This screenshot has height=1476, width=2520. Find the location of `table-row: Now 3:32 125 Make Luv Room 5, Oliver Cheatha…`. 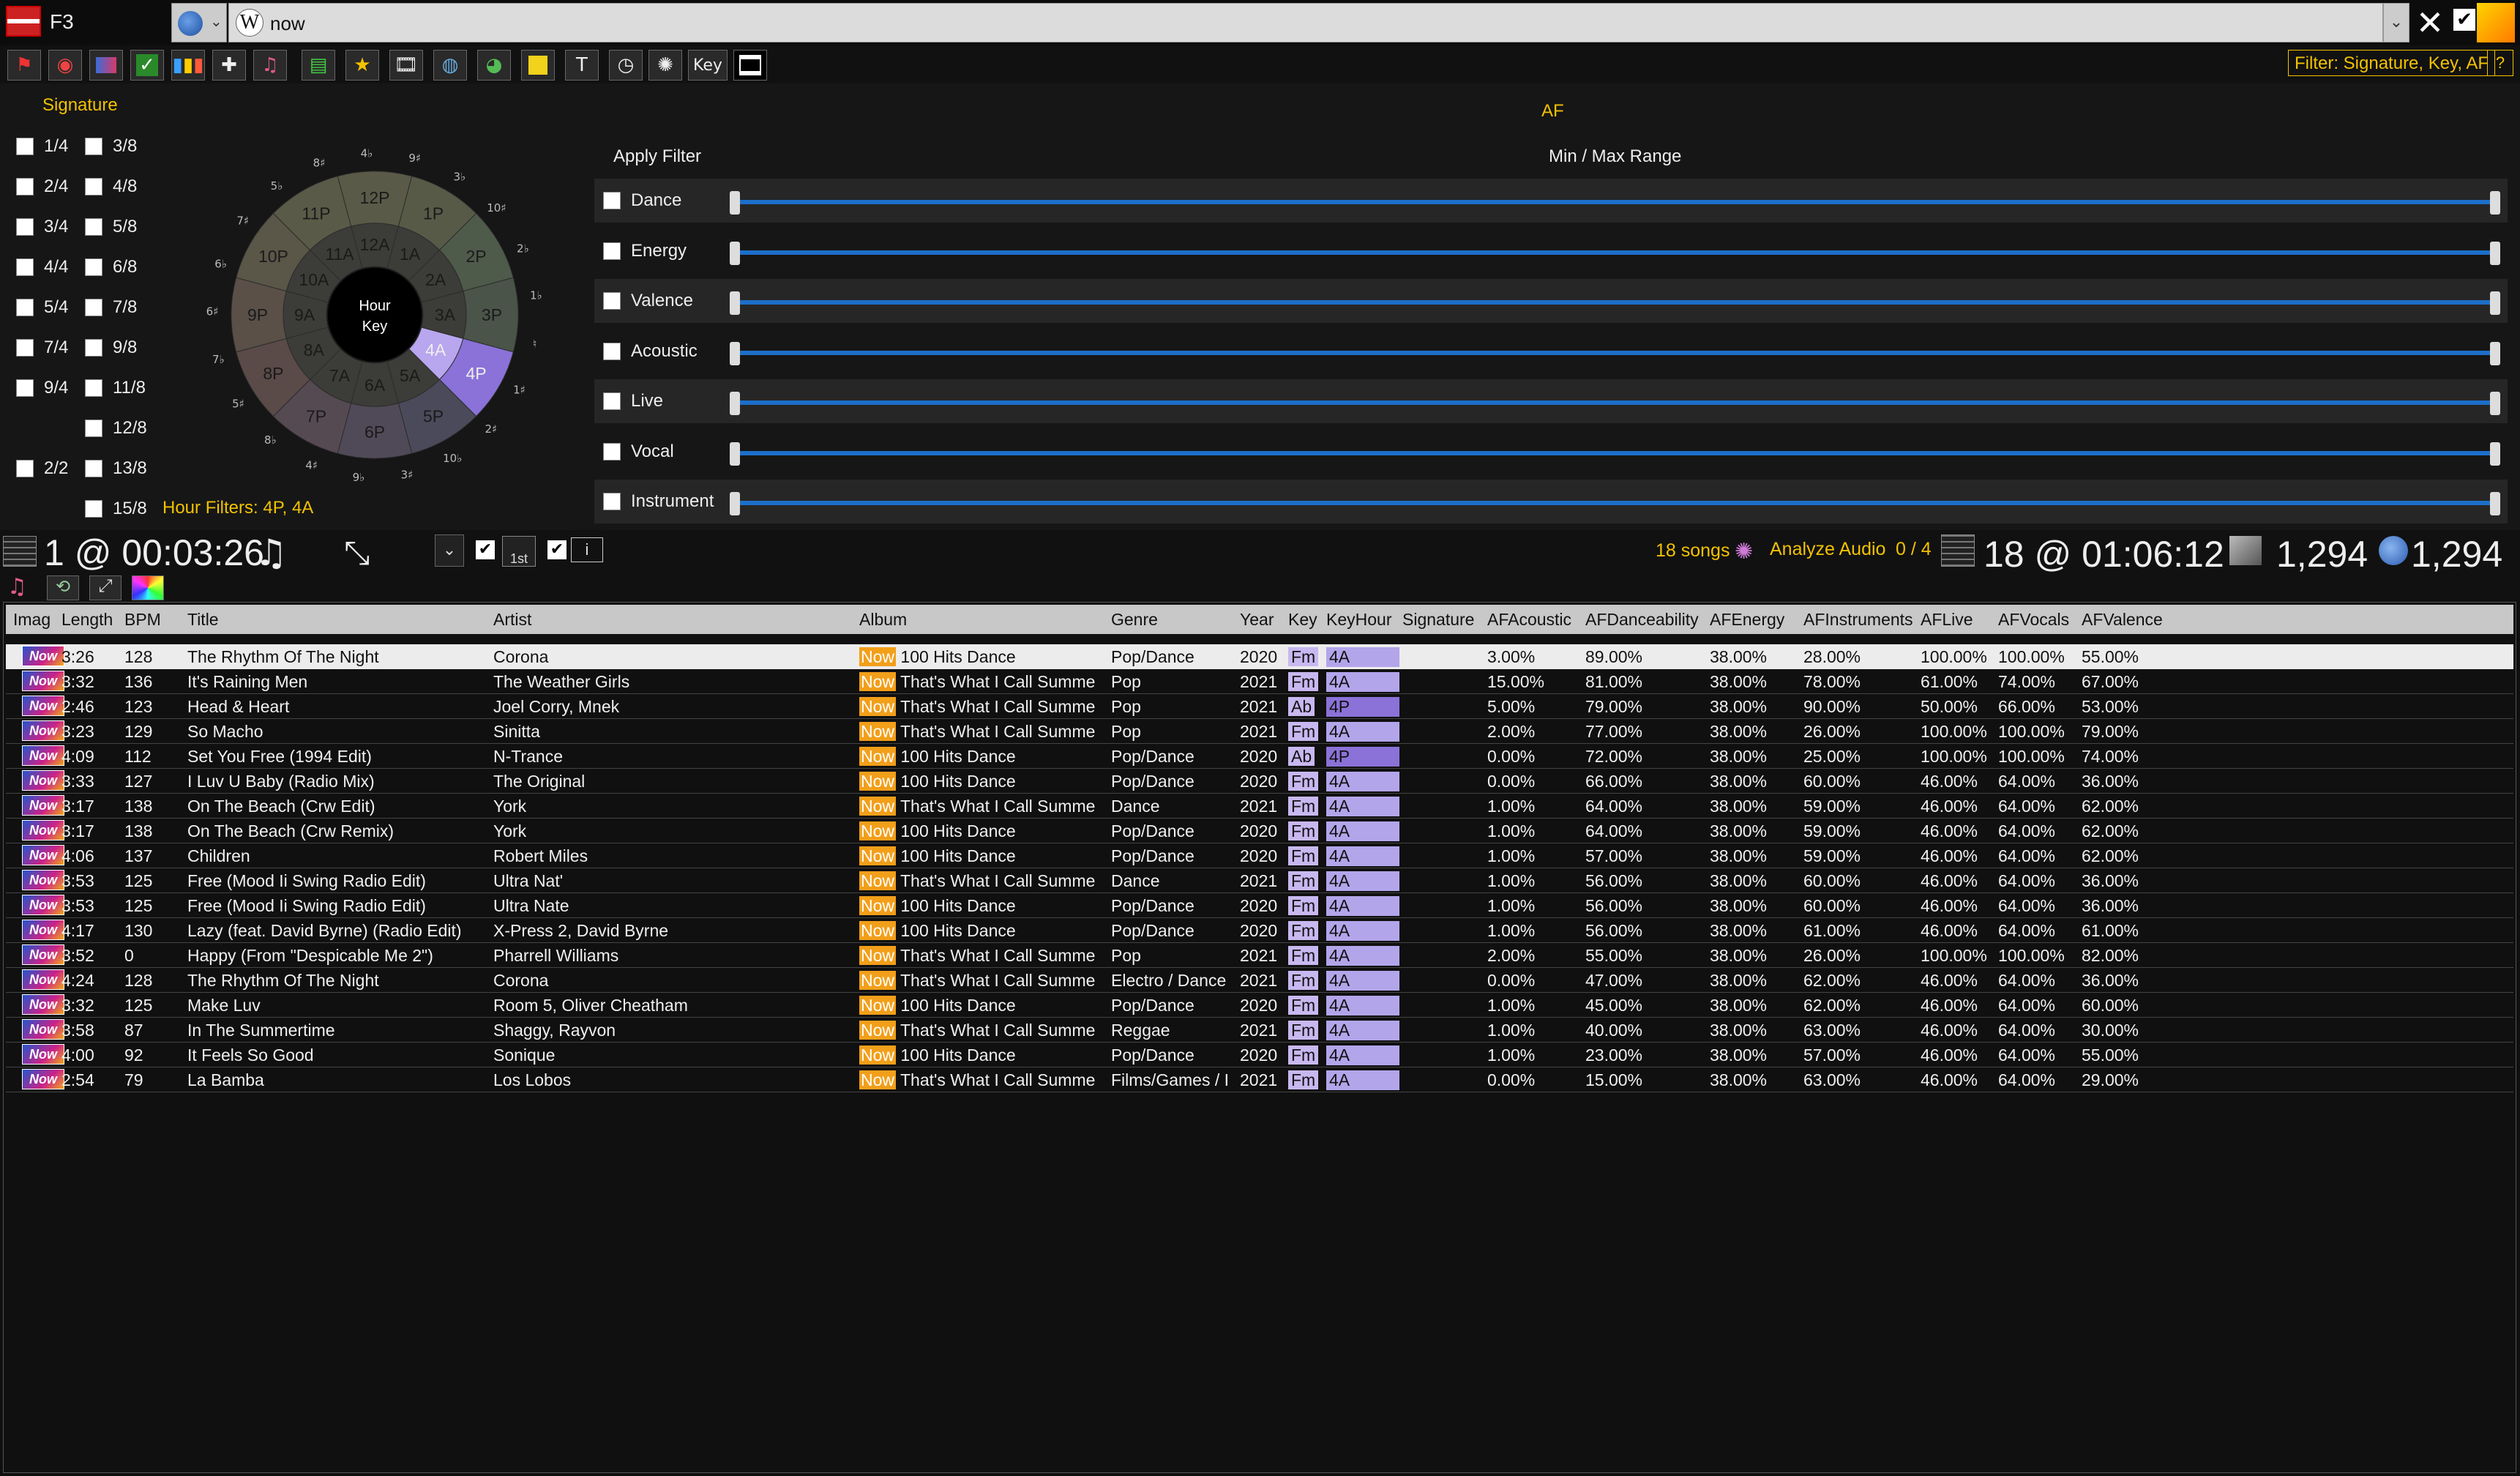

table-row: Now 3:32 125 Make Luv Room 5, Oliver Cheatha… is located at coordinates (1259, 1005).